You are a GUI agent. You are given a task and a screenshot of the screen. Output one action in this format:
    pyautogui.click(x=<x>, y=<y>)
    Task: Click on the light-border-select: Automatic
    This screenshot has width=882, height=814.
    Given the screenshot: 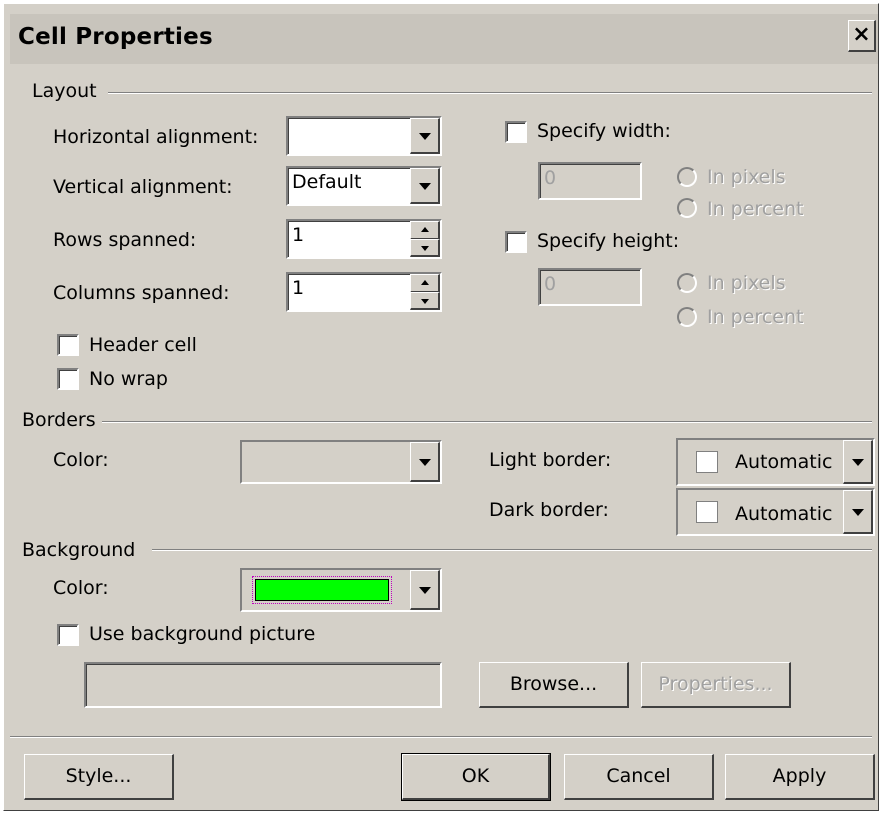 What is the action you would take?
    pyautogui.click(x=775, y=462)
    